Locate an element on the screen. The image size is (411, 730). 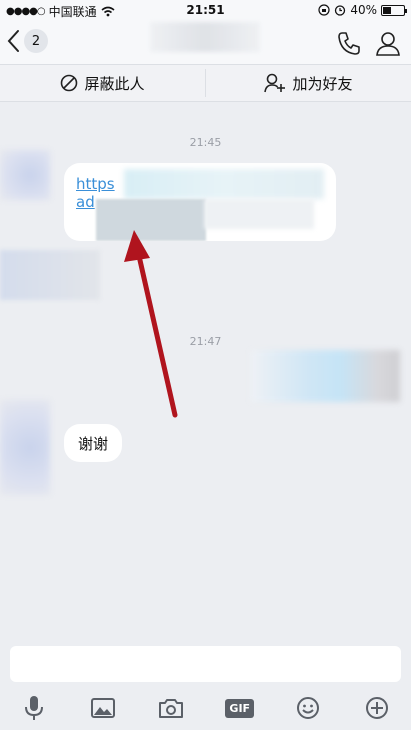
microphone-icon is located at coordinates (34, 708).